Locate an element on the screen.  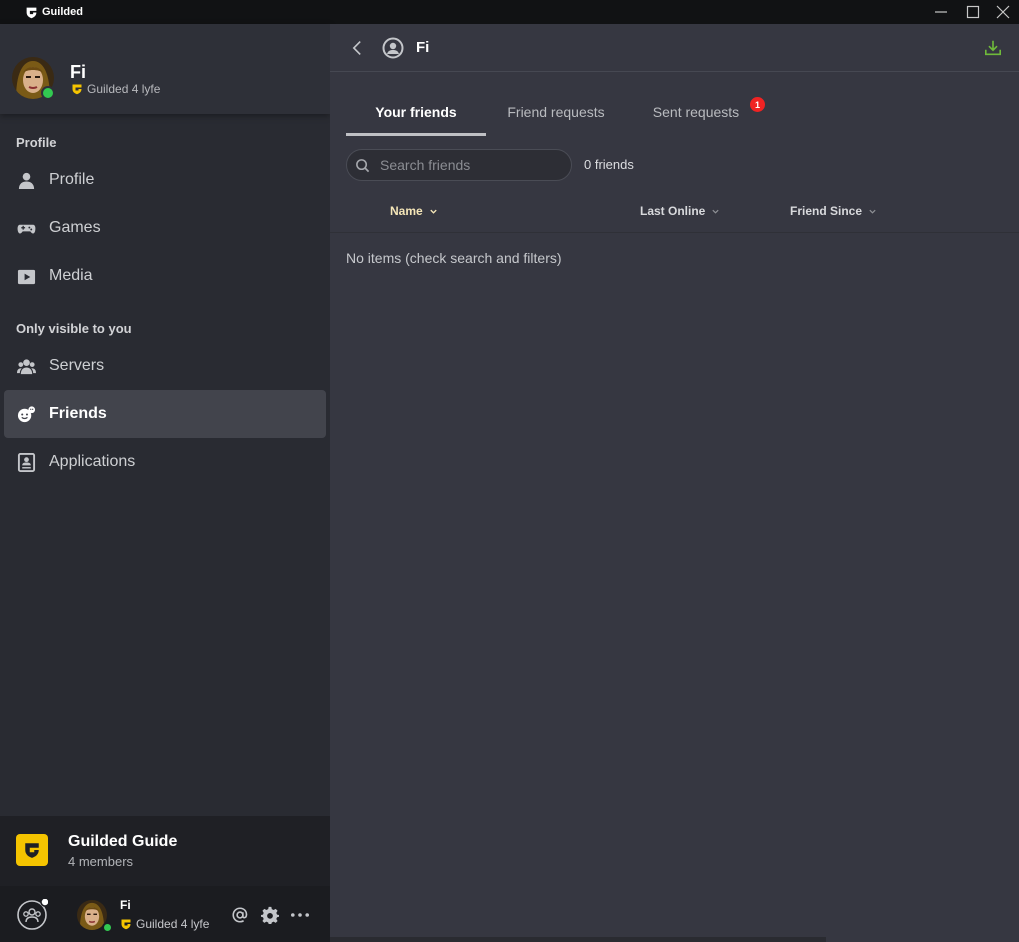
page-title: Fi is located at coordinates (423, 47).